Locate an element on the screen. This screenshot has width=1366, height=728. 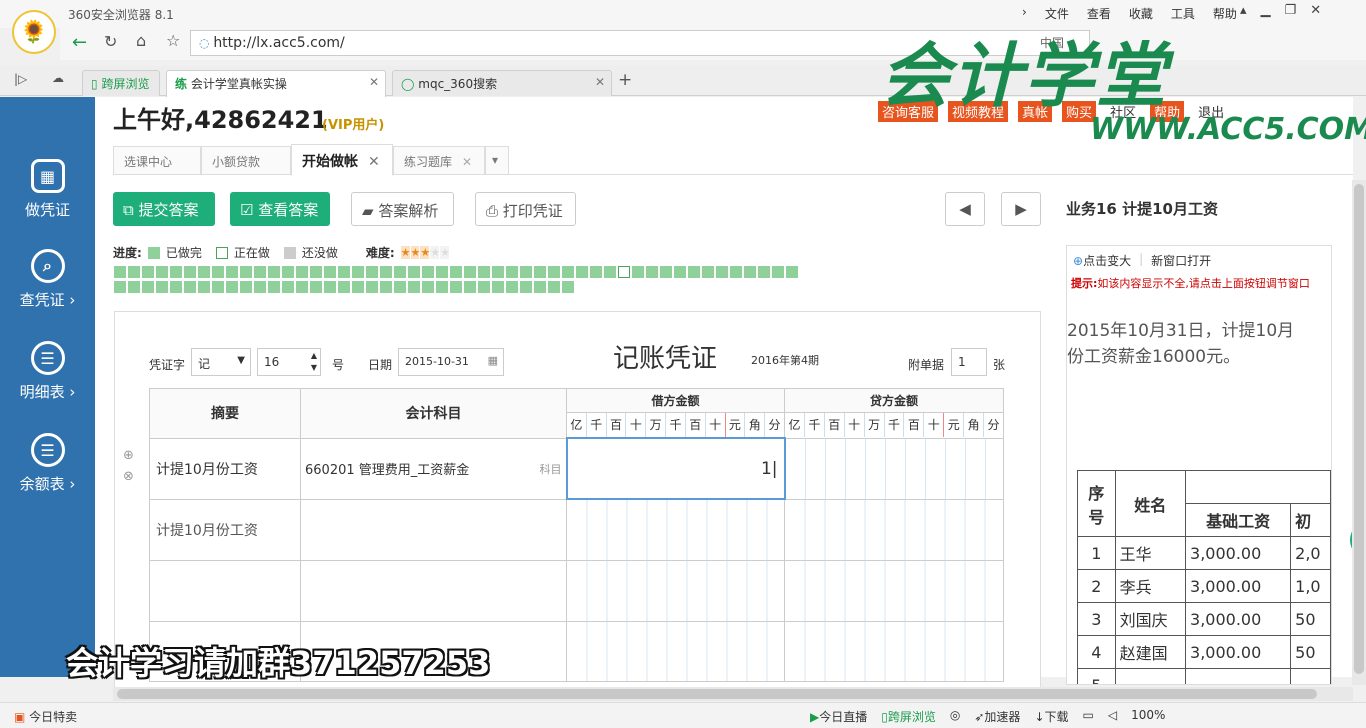
account-cell is located at coordinates (433, 529).